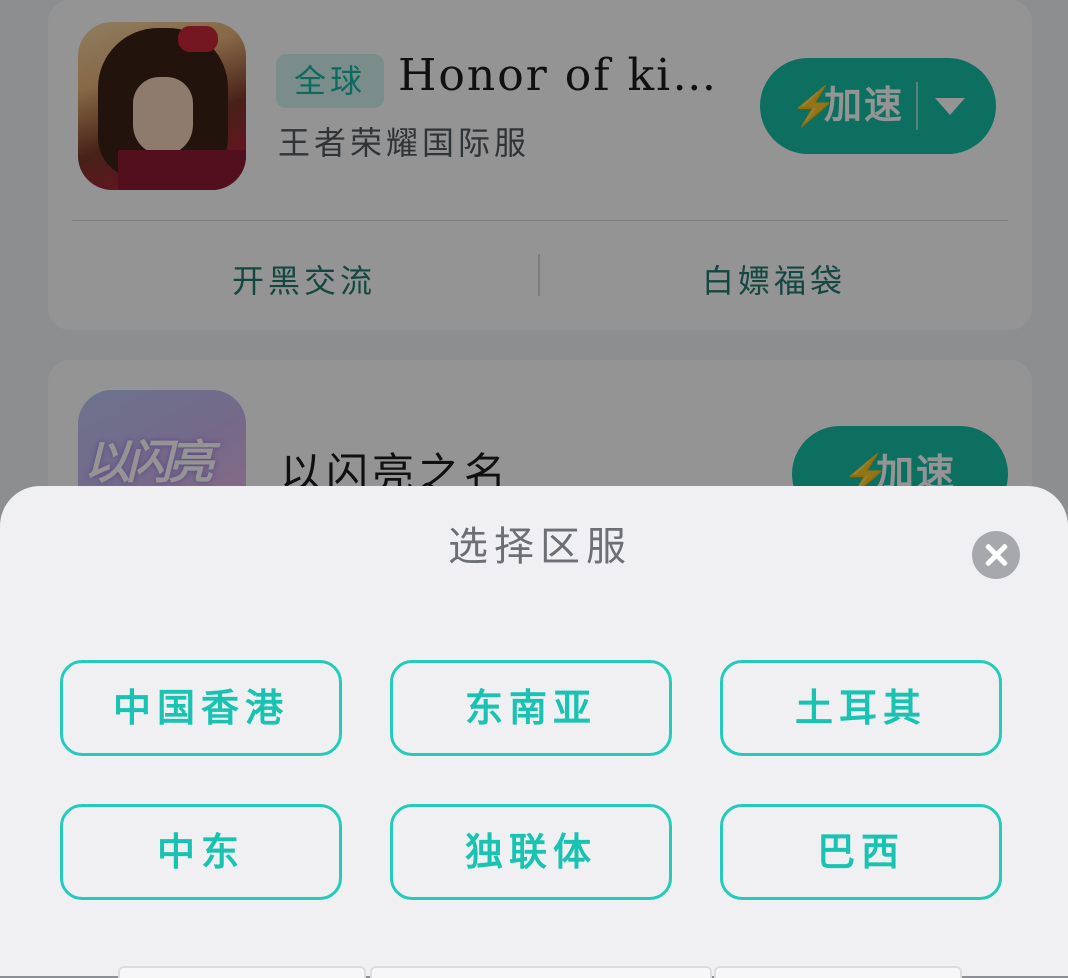 Image resolution: width=1068 pixels, height=978 pixels. I want to click on server-option-turkey: 土耳其, so click(861, 708).